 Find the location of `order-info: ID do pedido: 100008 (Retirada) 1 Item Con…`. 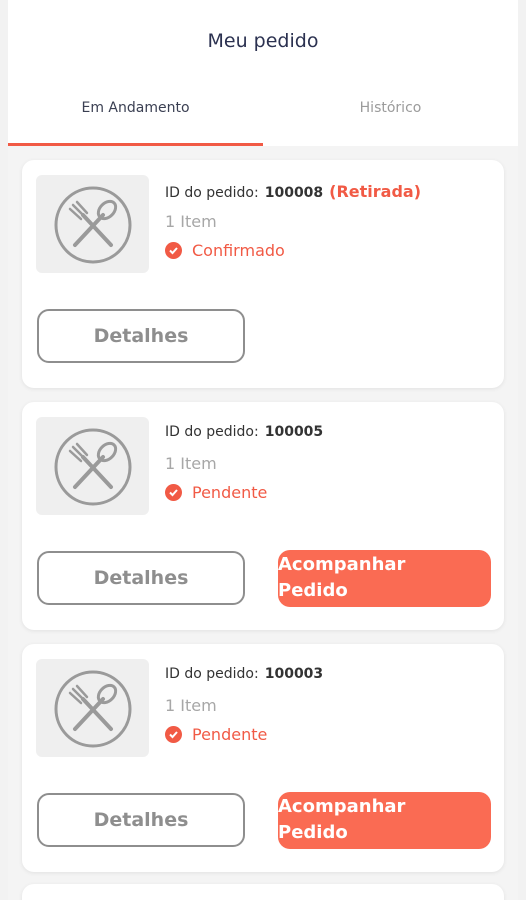

order-info: ID do pedido: 100008 (Retirada) 1 Item Con… is located at coordinates (329, 221).